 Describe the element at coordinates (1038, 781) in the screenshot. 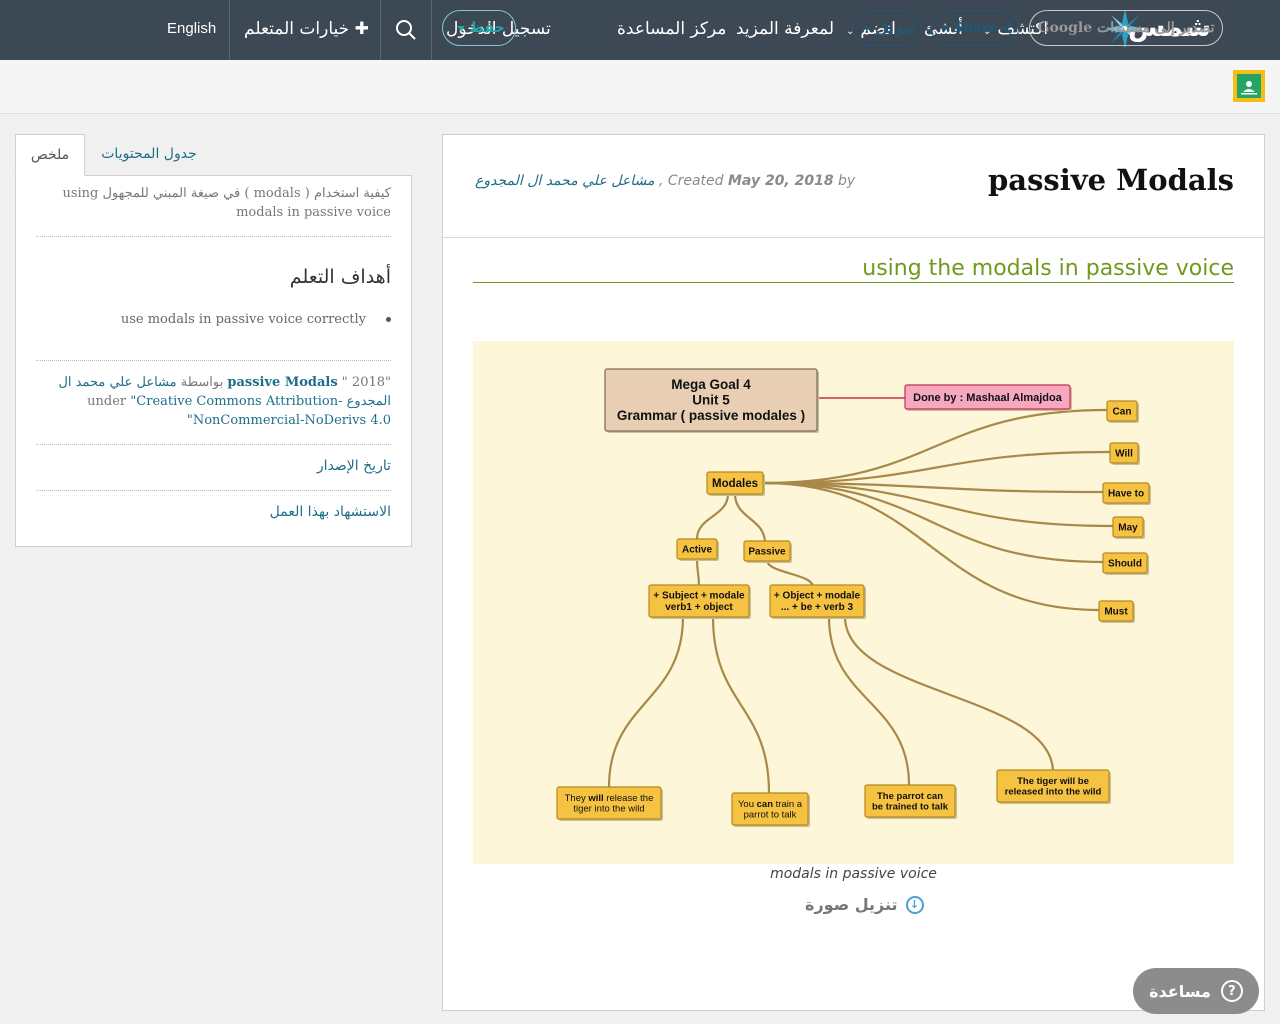

I see `mindmap-example-node-3-text-span: The tiger` at that location.